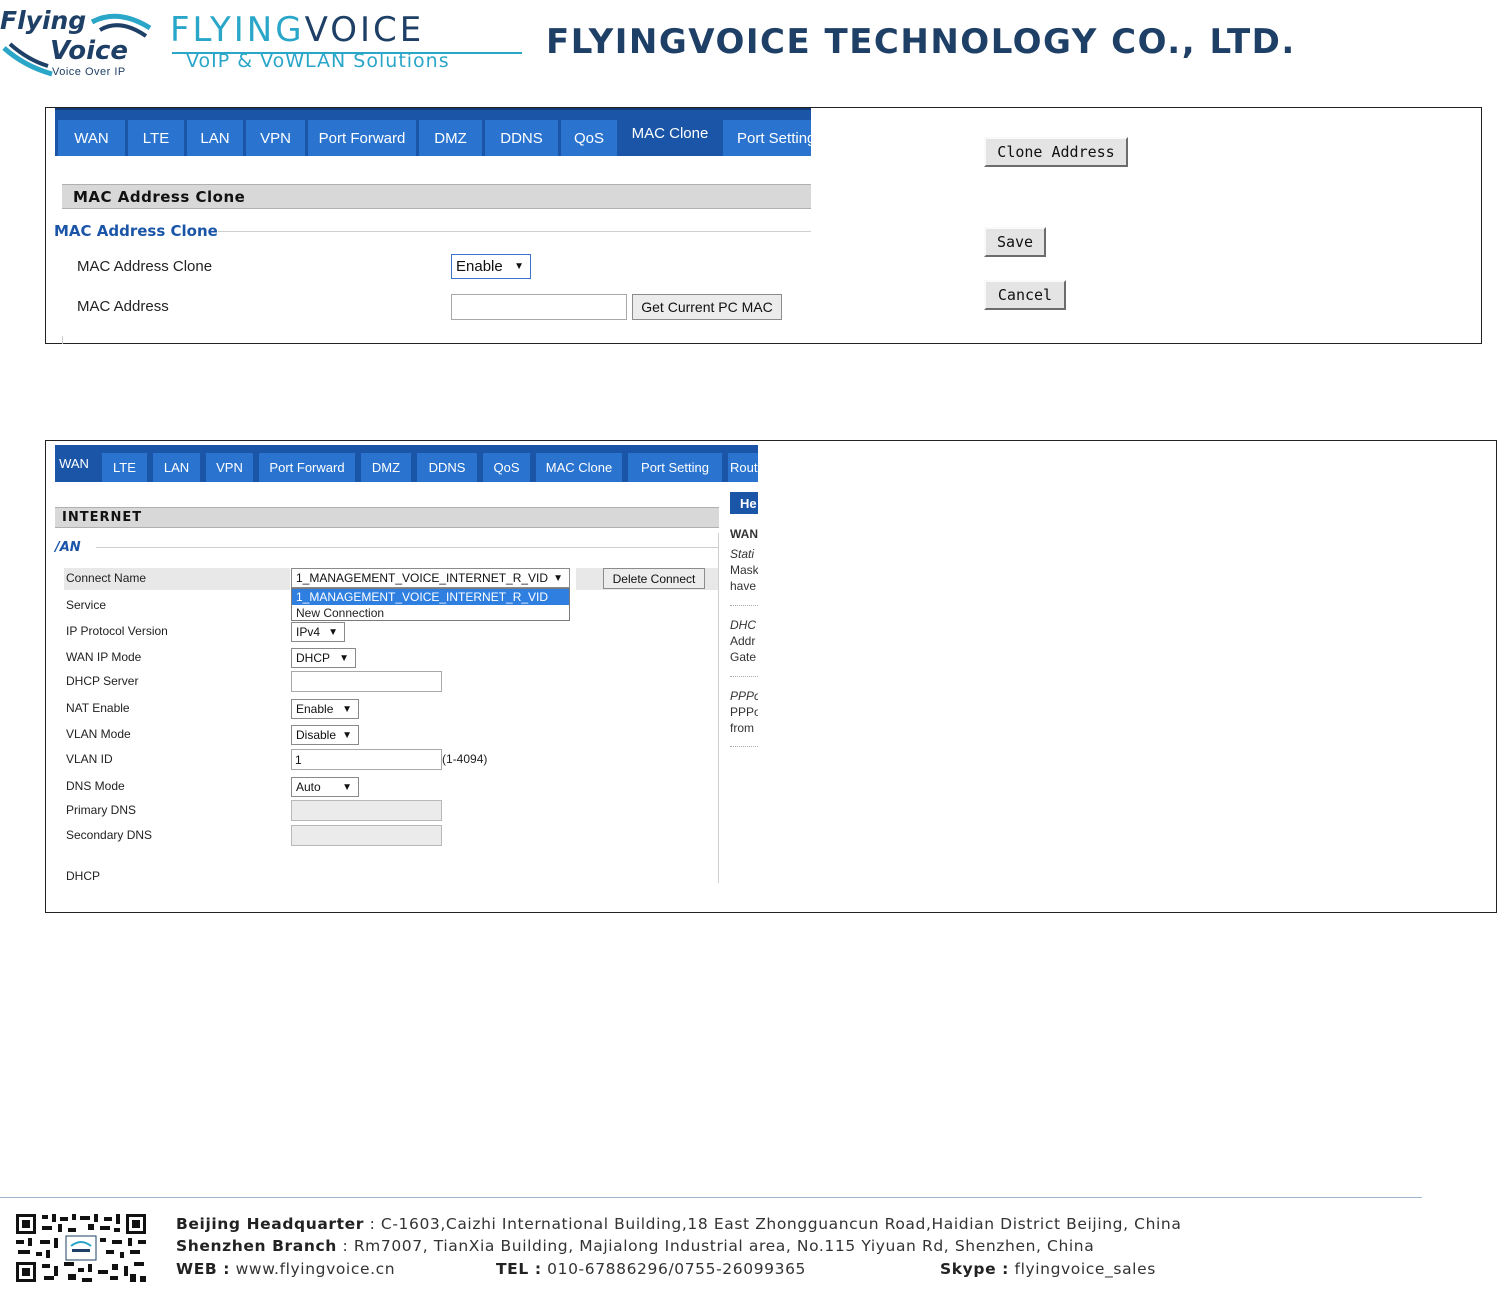 The height and width of the screenshot is (1291, 1498). What do you see at coordinates (514, 231) in the screenshot?
I see `subsection-divider` at bounding box center [514, 231].